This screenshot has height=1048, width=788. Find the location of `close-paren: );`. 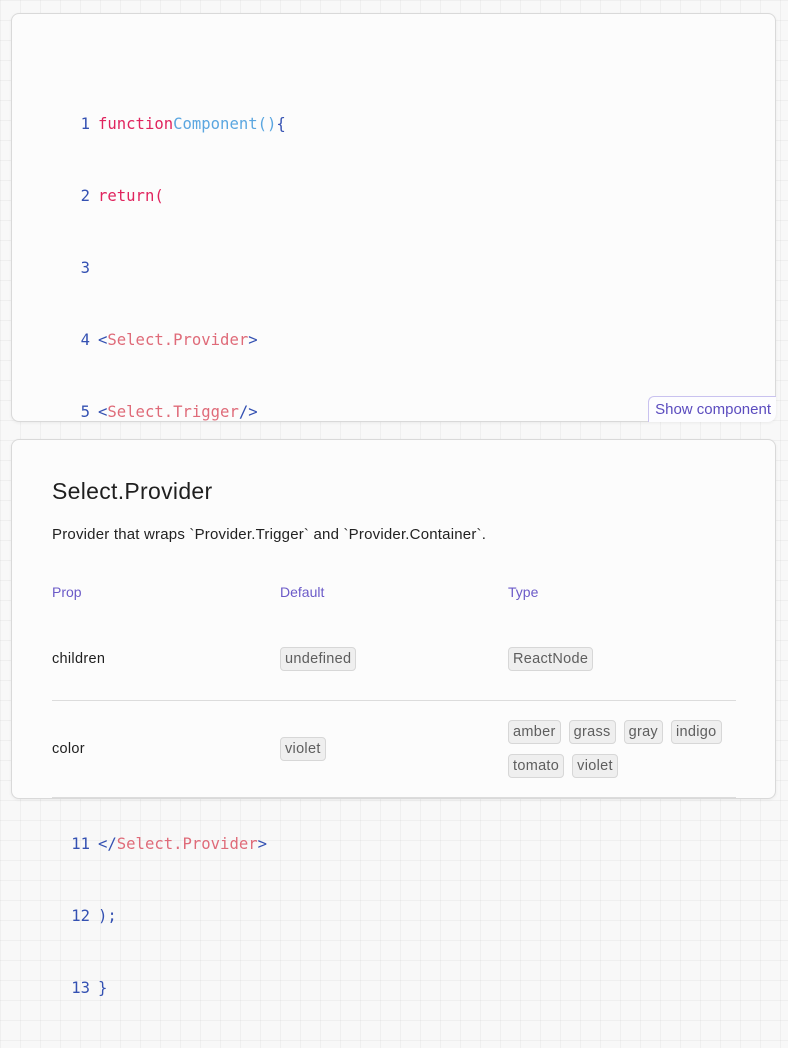

close-paren: ); is located at coordinates (107, 916).